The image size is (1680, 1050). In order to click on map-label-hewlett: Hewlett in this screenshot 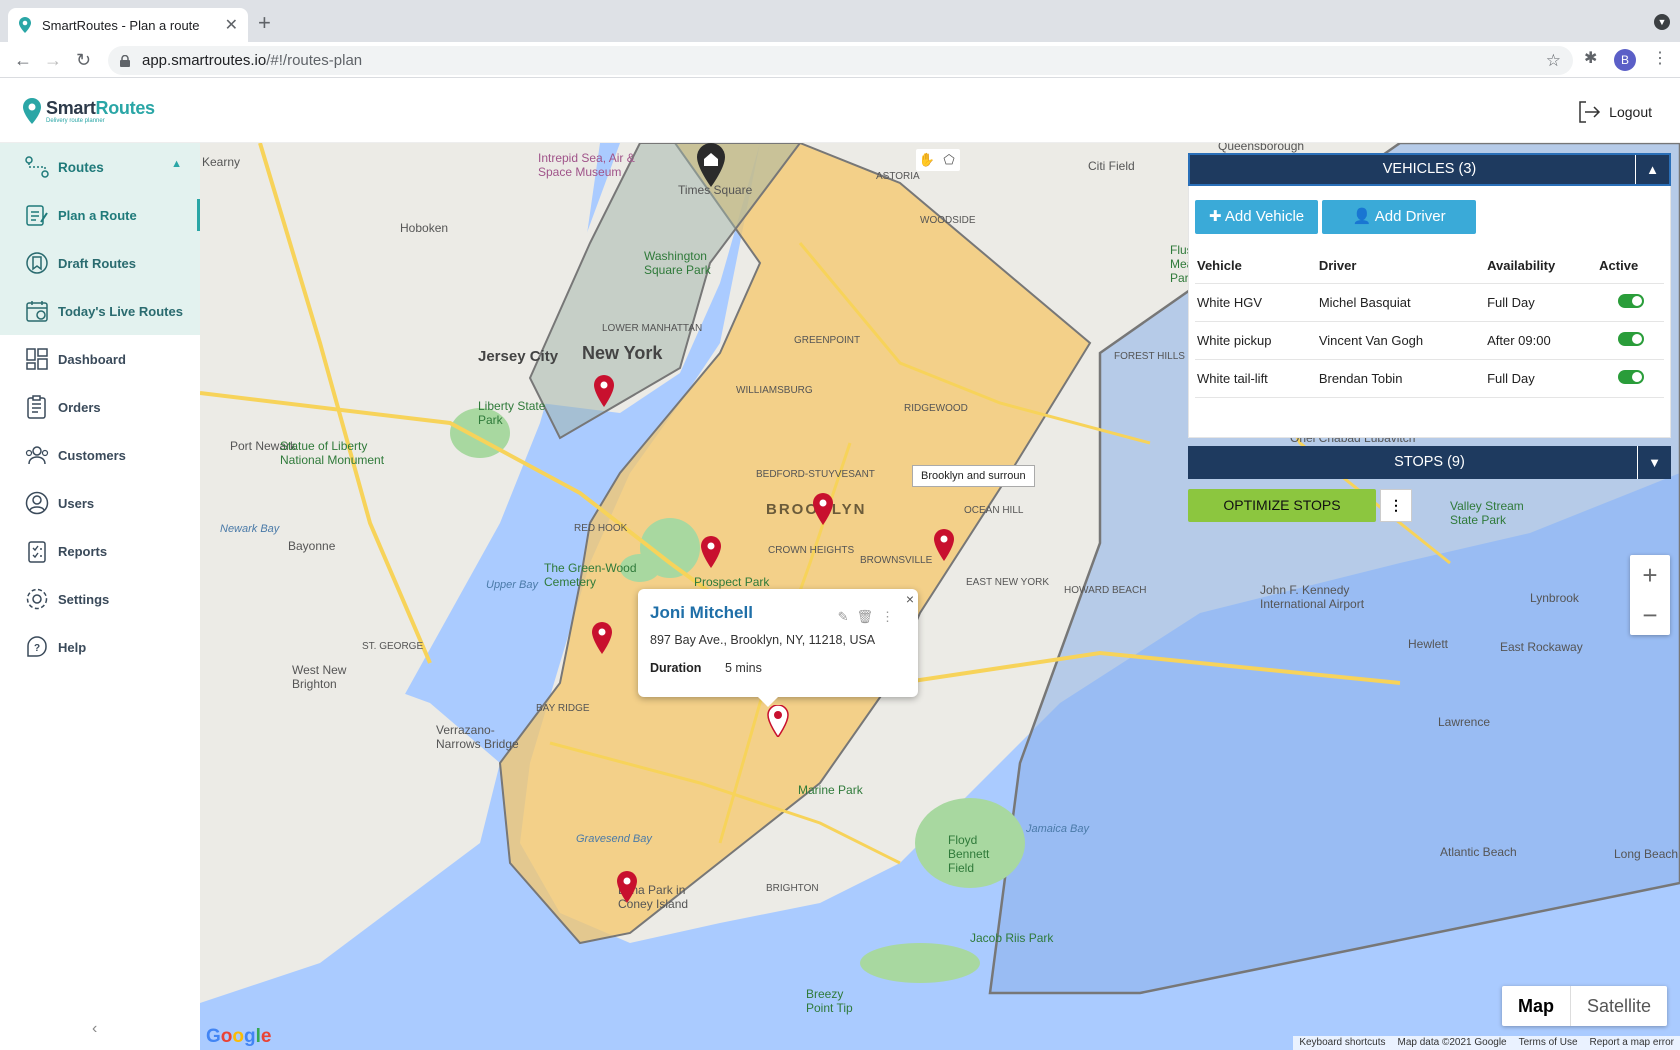, I will do `click(1428, 644)`.